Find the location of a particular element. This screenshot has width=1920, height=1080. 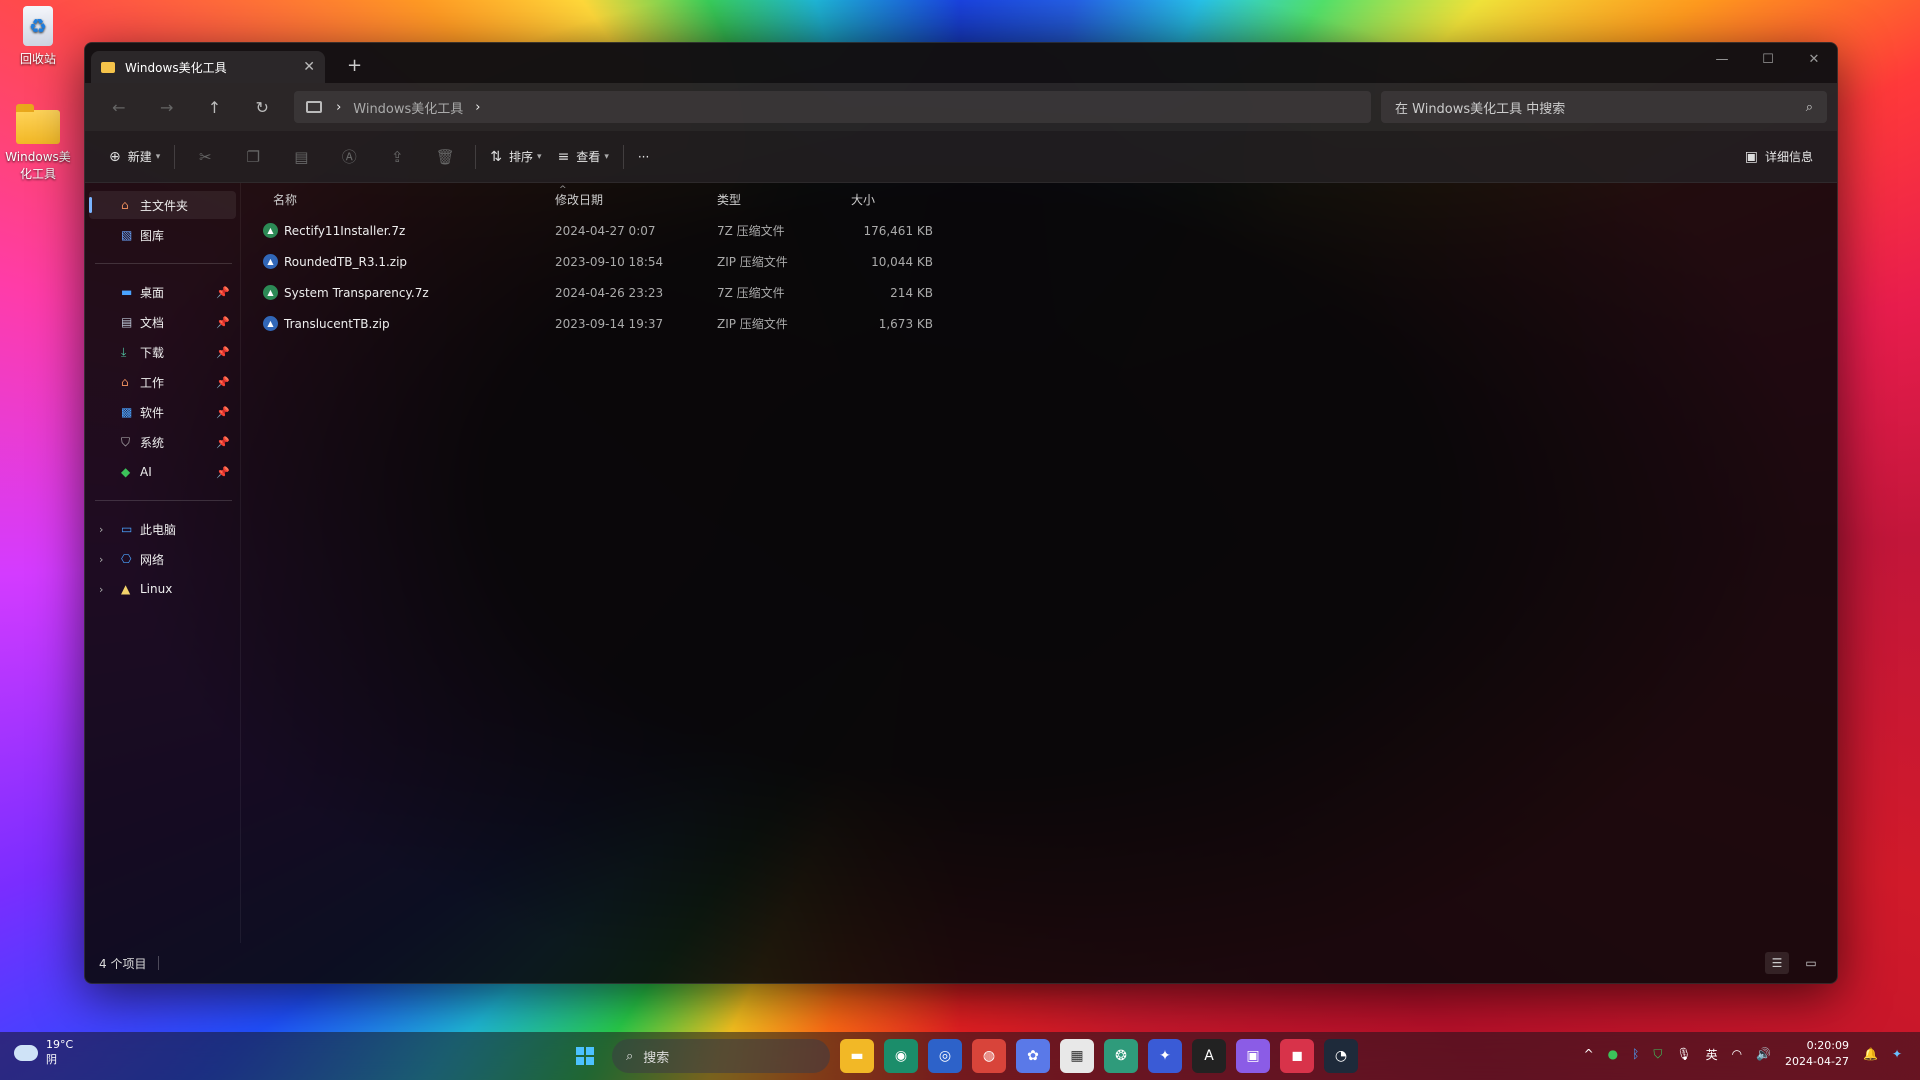

forward-button: → is located at coordinates (167, 107).